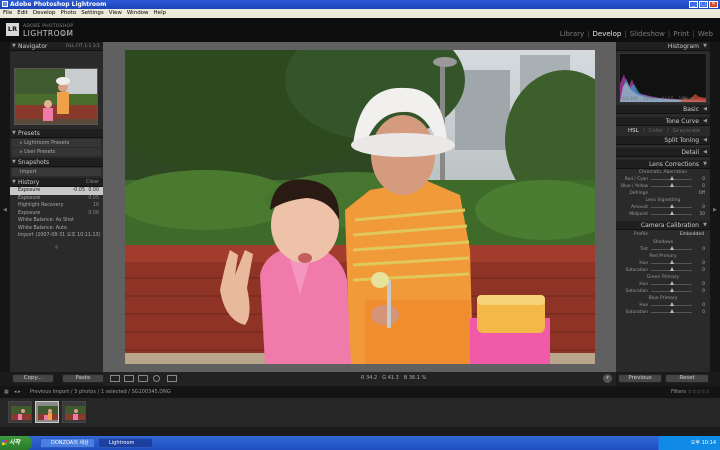  I want to click on filmstrip-scrollbar, so click(360, 431).